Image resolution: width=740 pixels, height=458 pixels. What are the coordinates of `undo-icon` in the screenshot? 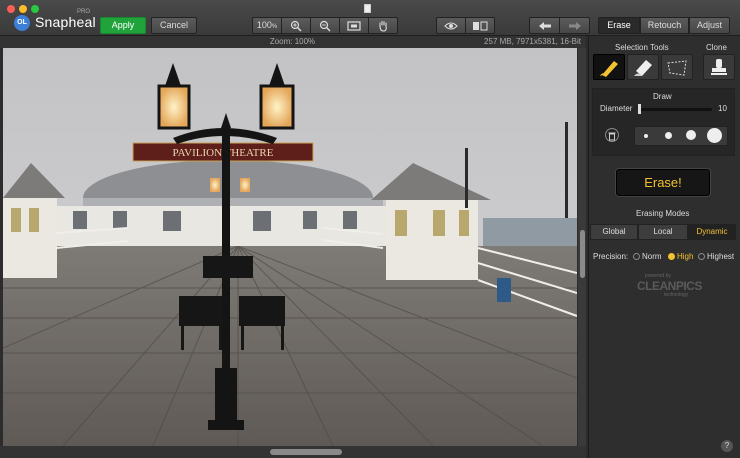 It's located at (544, 26).